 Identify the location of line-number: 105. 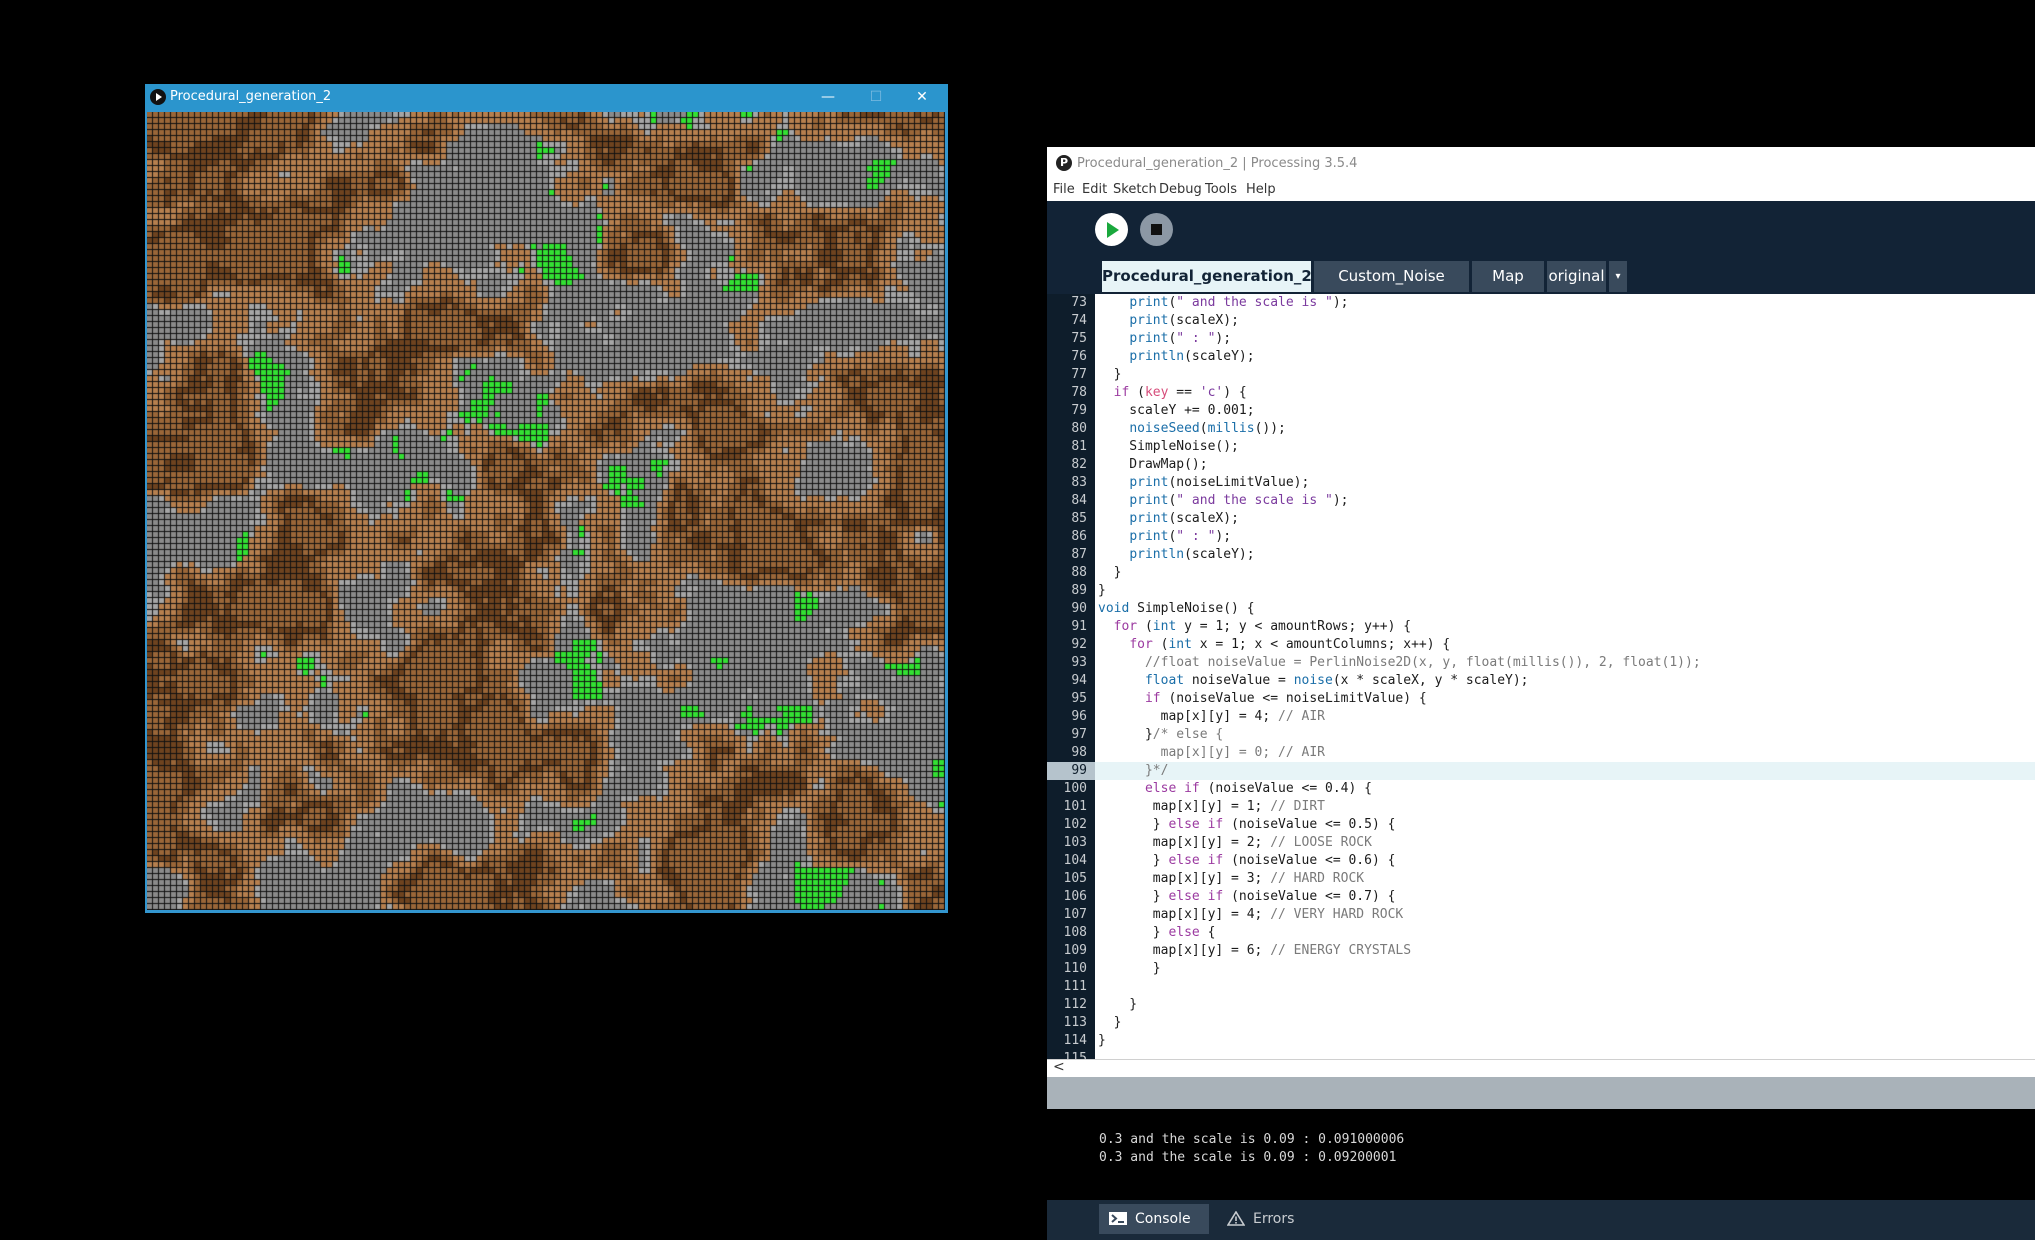
(1075, 878).